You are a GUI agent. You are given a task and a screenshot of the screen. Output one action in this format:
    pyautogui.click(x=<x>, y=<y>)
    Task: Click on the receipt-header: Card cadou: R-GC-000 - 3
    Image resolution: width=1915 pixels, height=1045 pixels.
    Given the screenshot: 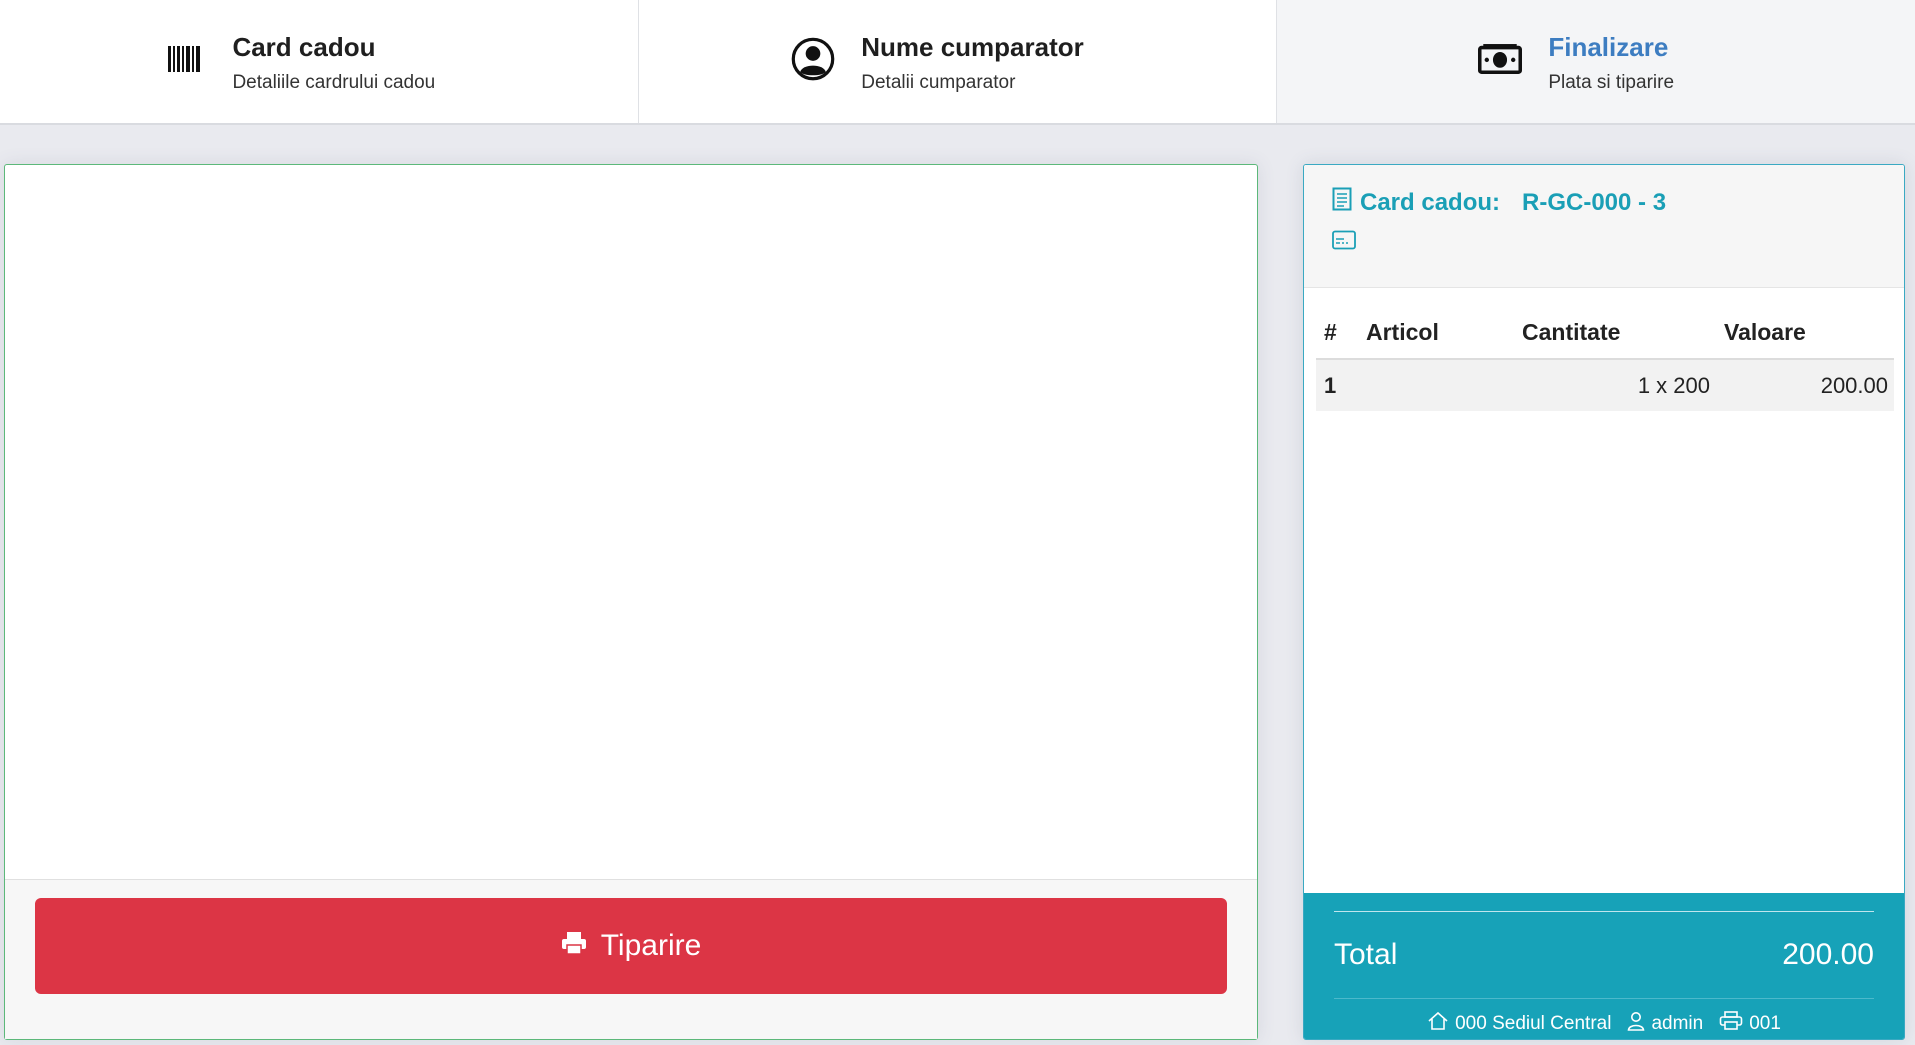 What is the action you would take?
    pyautogui.click(x=1604, y=226)
    